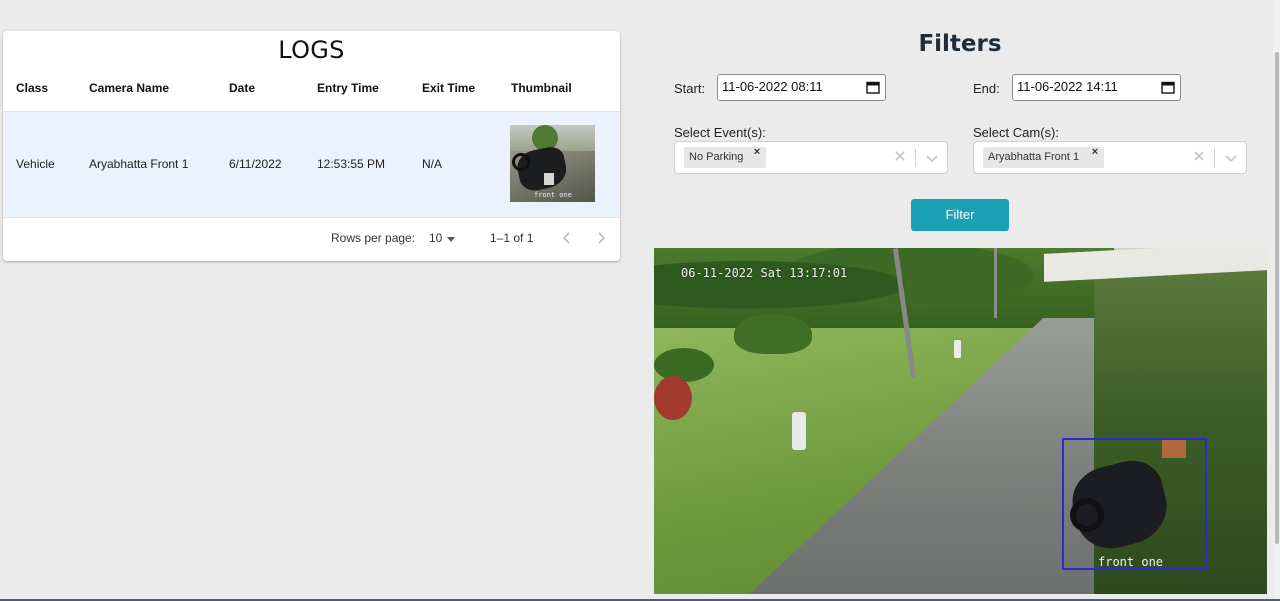  I want to click on rows-per-page-select: 10, so click(435, 238).